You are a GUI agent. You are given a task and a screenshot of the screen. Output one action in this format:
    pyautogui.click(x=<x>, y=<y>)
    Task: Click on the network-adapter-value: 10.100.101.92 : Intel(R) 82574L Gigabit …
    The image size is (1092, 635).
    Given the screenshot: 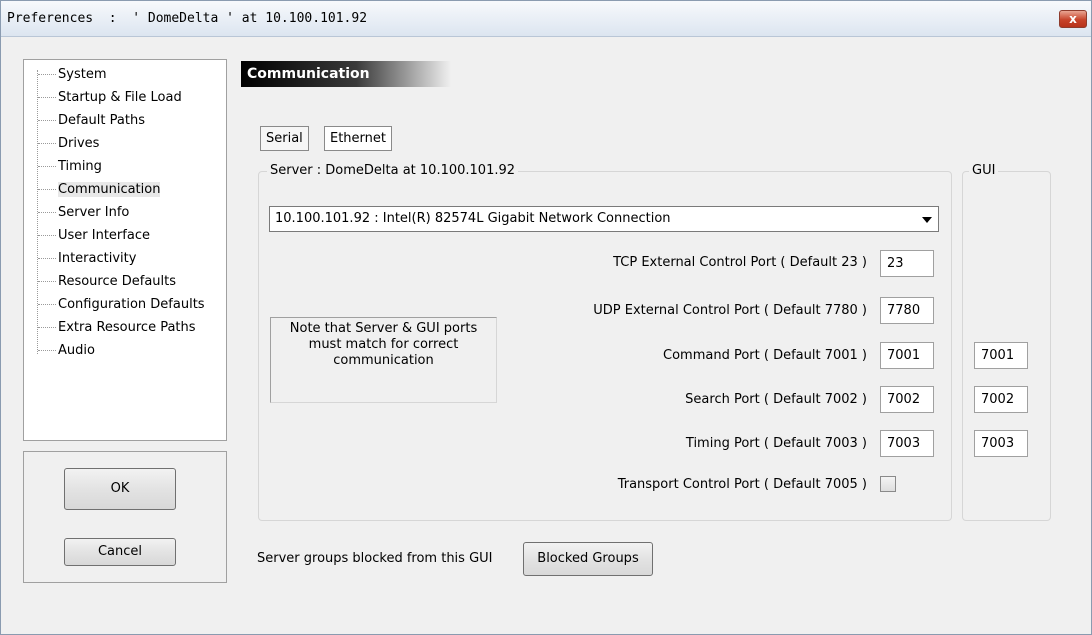 What is the action you would take?
    pyautogui.click(x=473, y=218)
    